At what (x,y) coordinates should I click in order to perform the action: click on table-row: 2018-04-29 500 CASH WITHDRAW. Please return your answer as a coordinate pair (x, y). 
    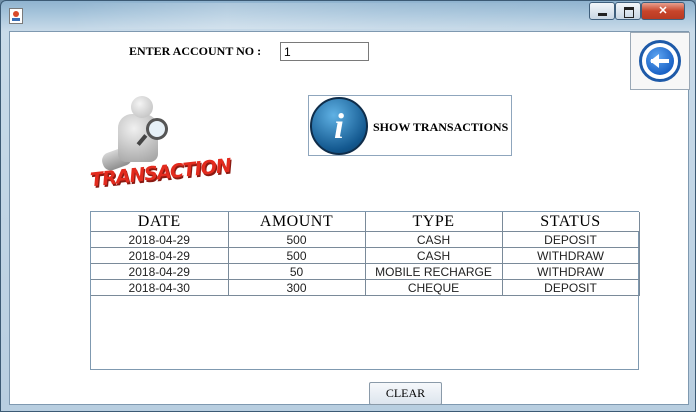
    Looking at the image, I should click on (365, 255).